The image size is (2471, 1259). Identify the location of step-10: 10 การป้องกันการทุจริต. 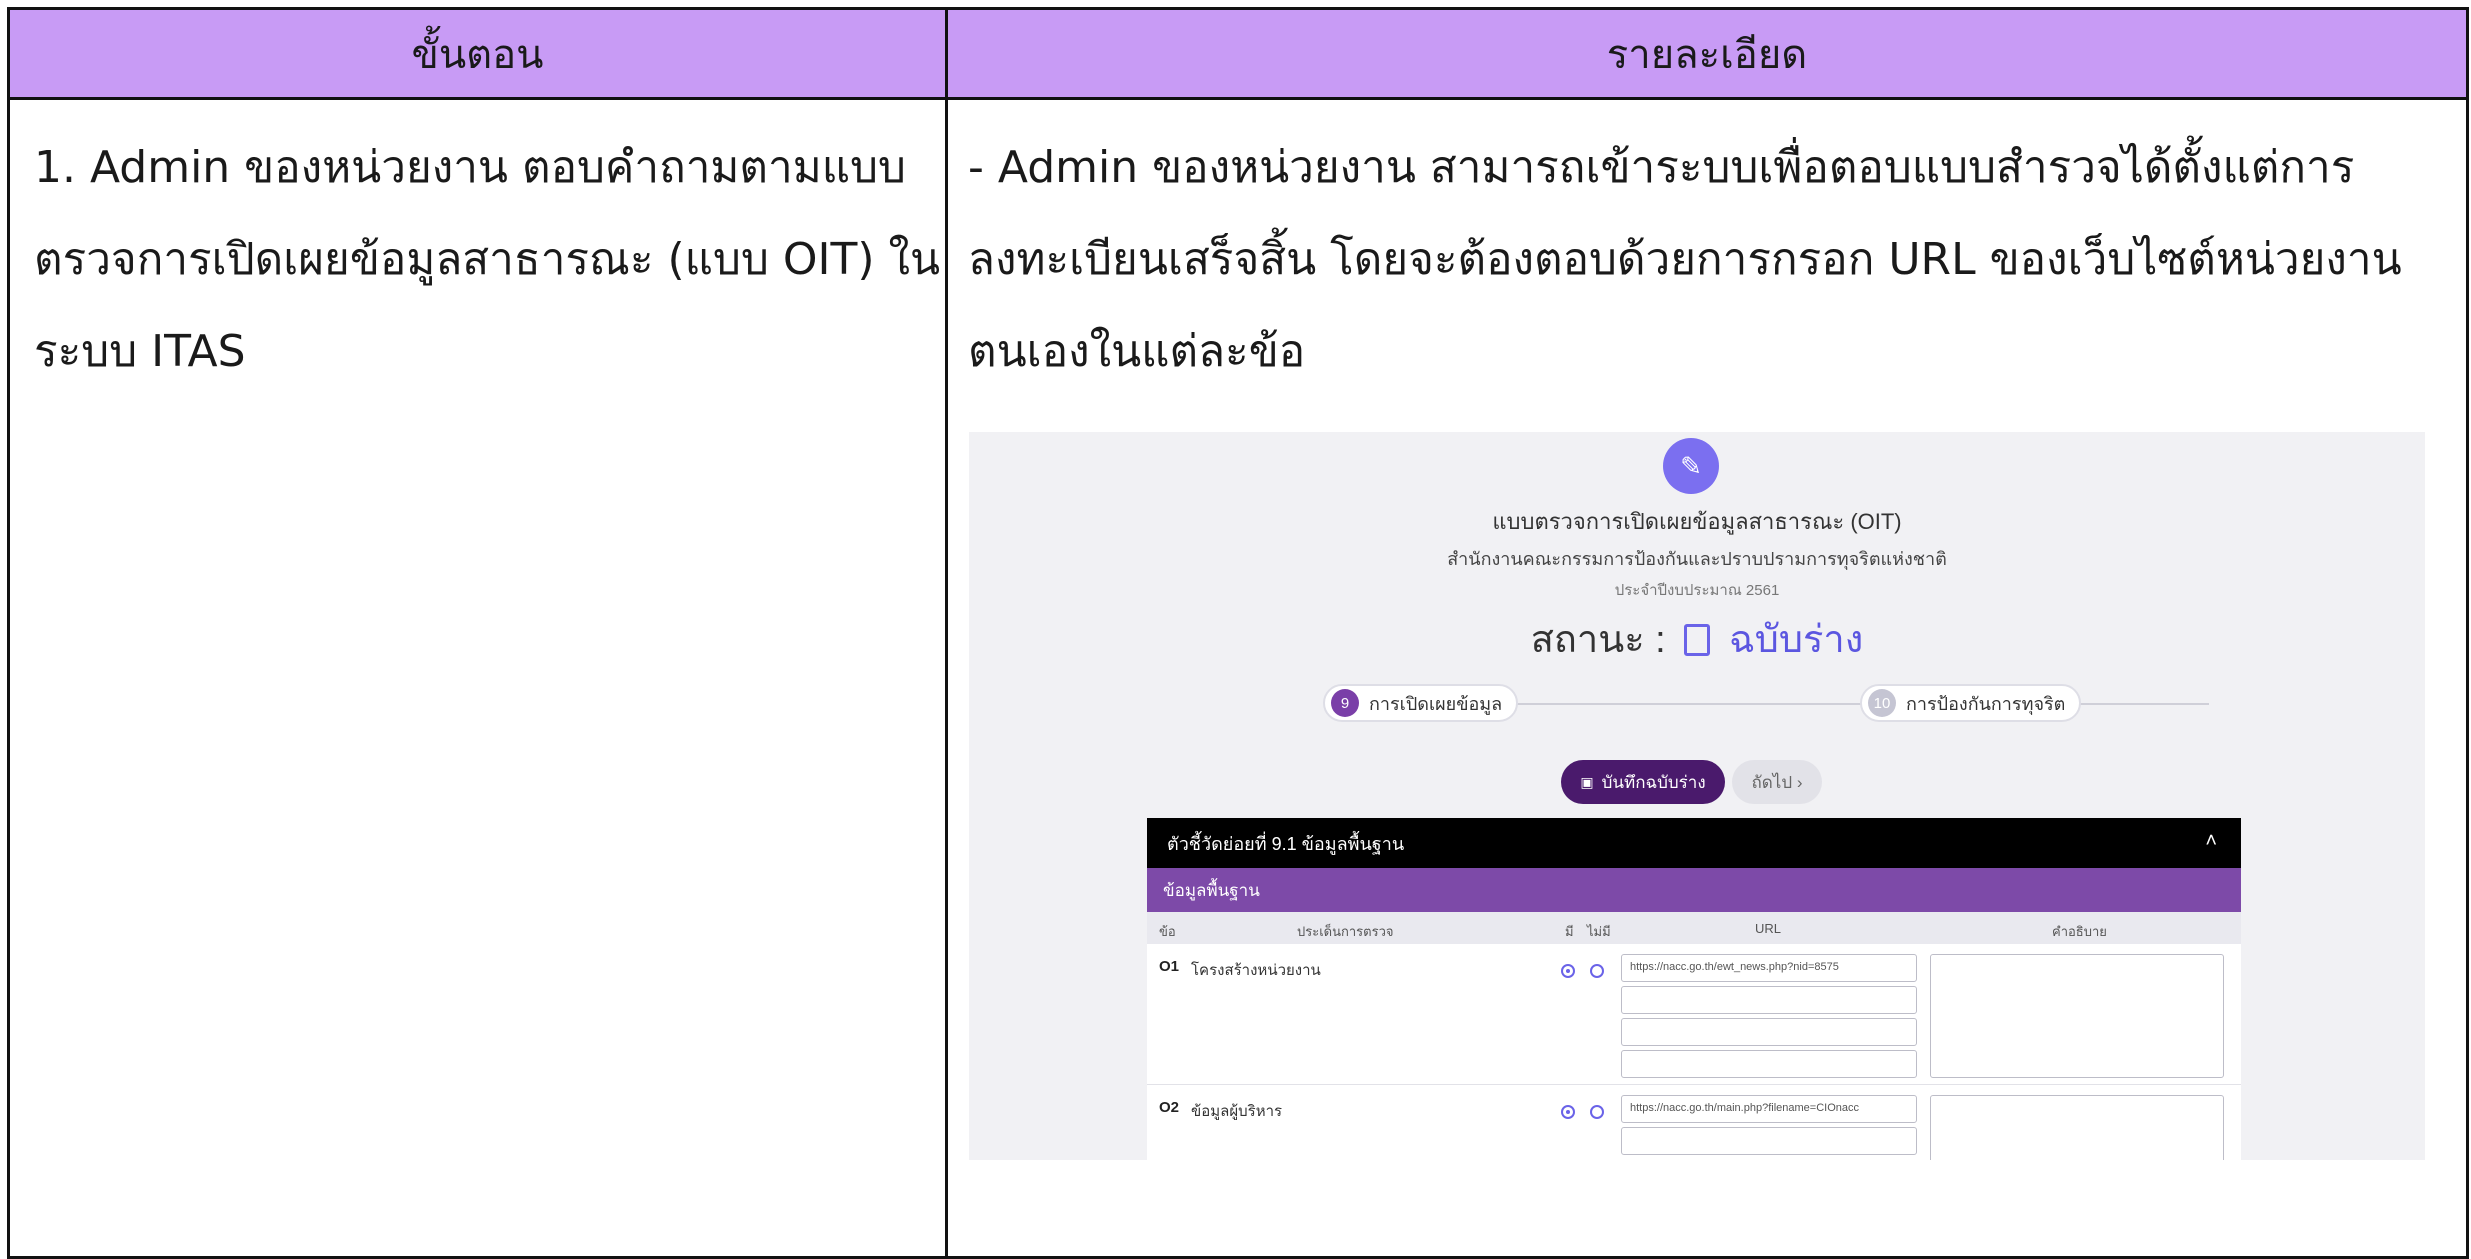
(1971, 703).